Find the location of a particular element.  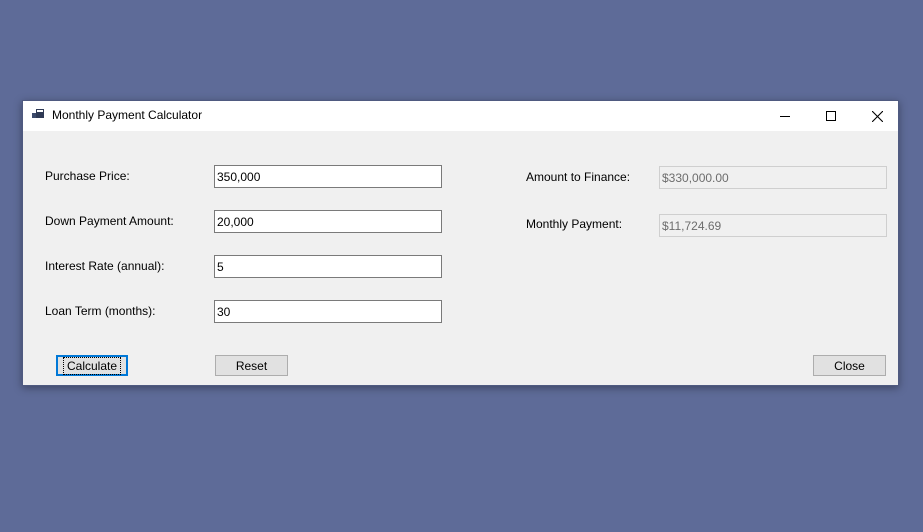

maximize-button is located at coordinates (831, 116).